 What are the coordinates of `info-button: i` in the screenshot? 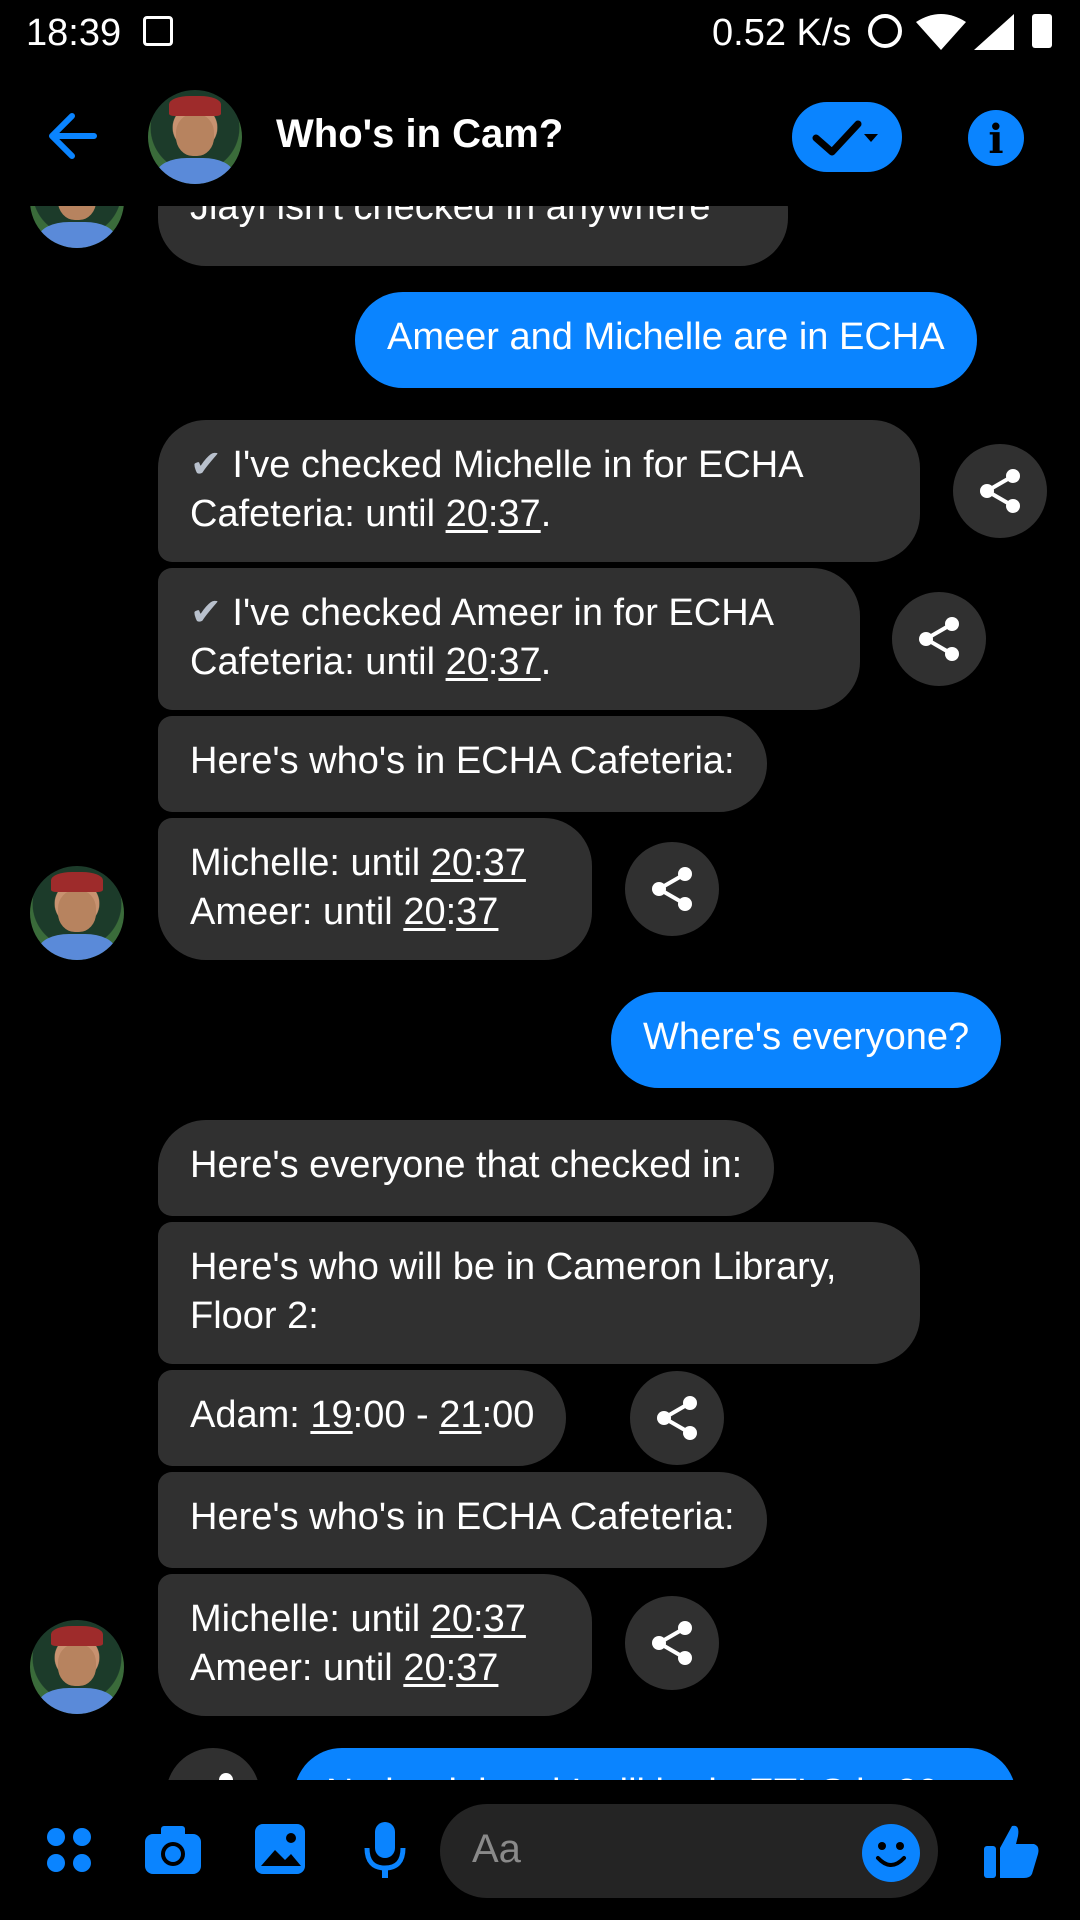 It's located at (996, 138).